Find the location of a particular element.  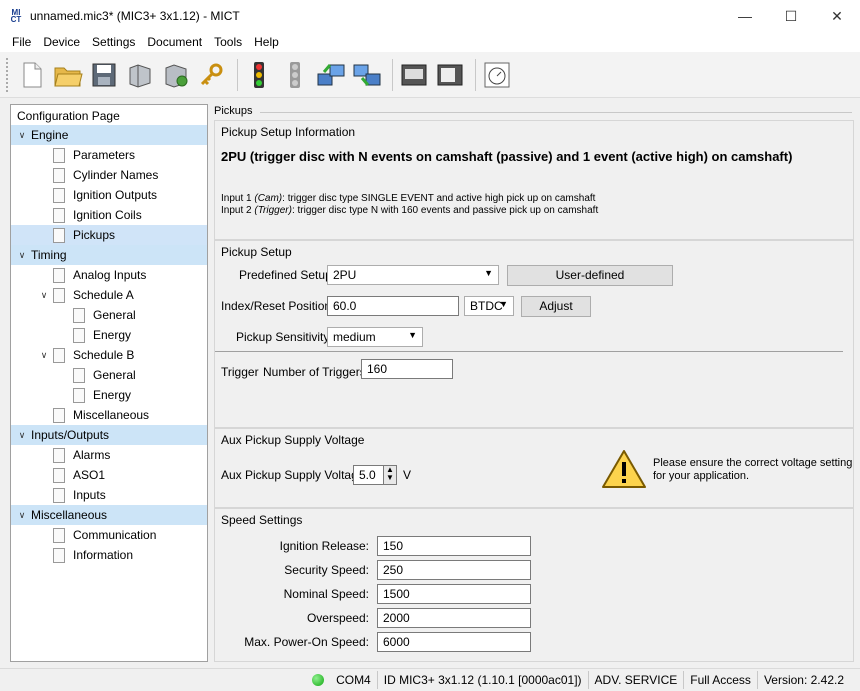

folder-document-icon is located at coordinates (59, 355).